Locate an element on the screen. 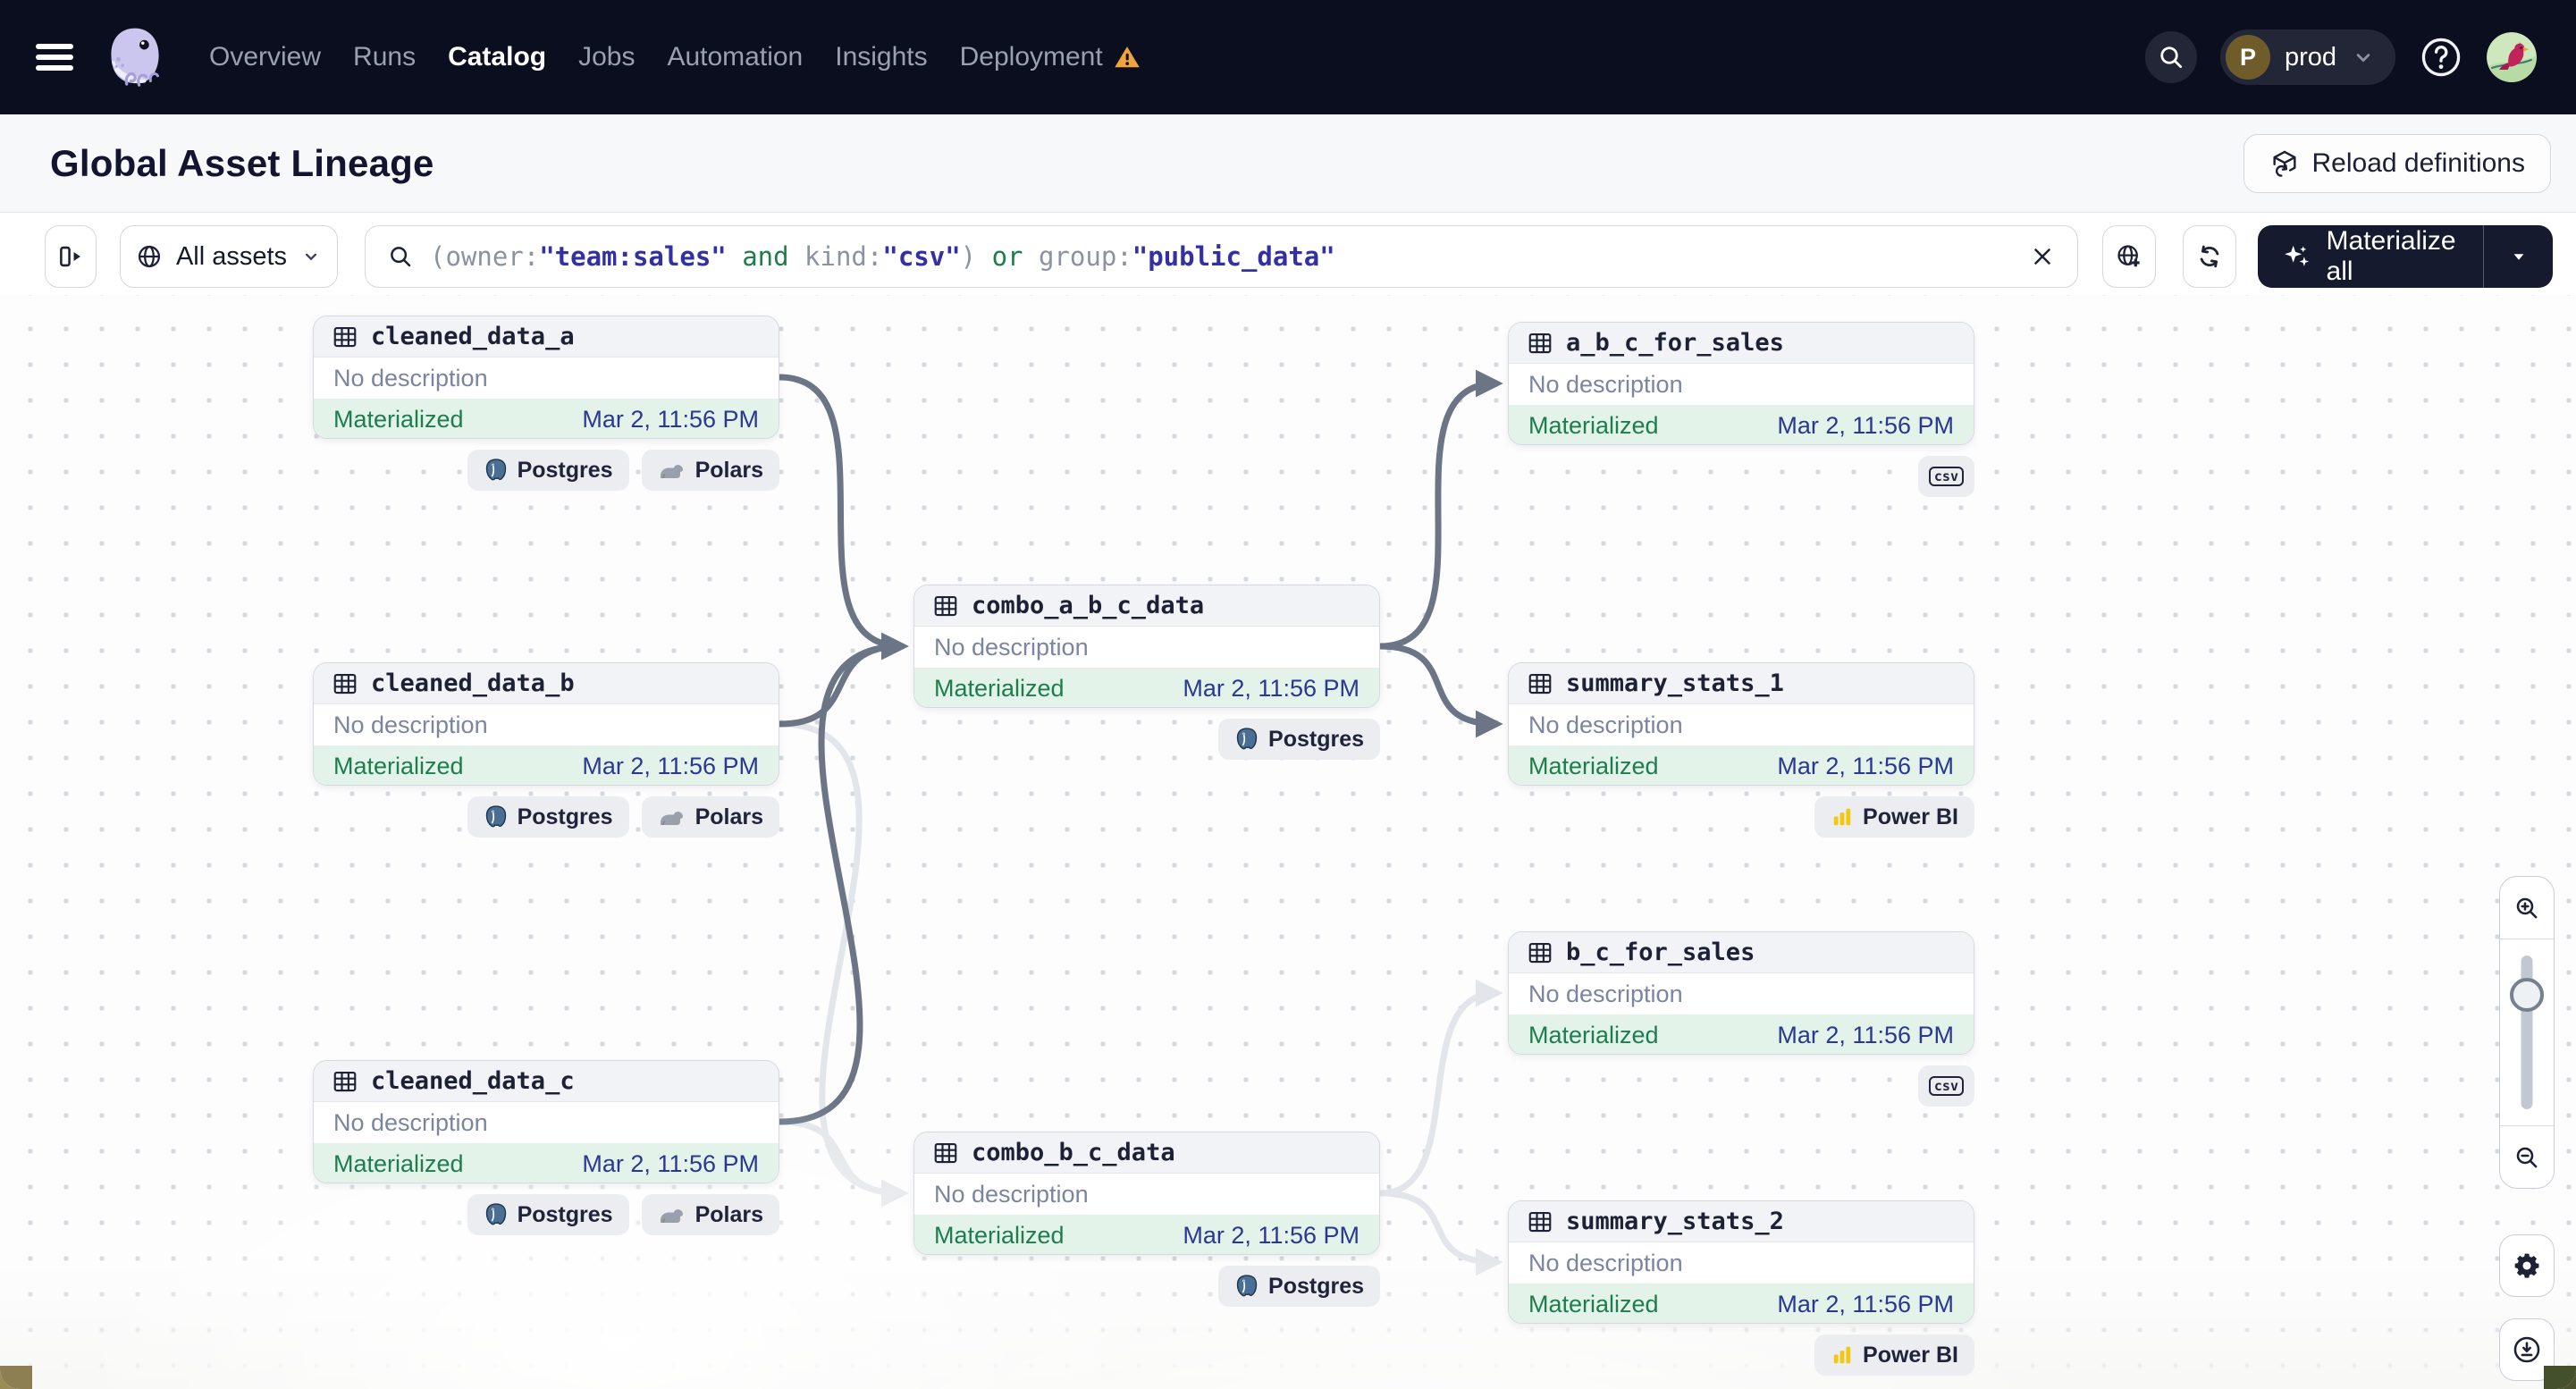 Image resolution: width=2576 pixels, height=1389 pixels. expand-panel-icon is located at coordinates (70, 256).